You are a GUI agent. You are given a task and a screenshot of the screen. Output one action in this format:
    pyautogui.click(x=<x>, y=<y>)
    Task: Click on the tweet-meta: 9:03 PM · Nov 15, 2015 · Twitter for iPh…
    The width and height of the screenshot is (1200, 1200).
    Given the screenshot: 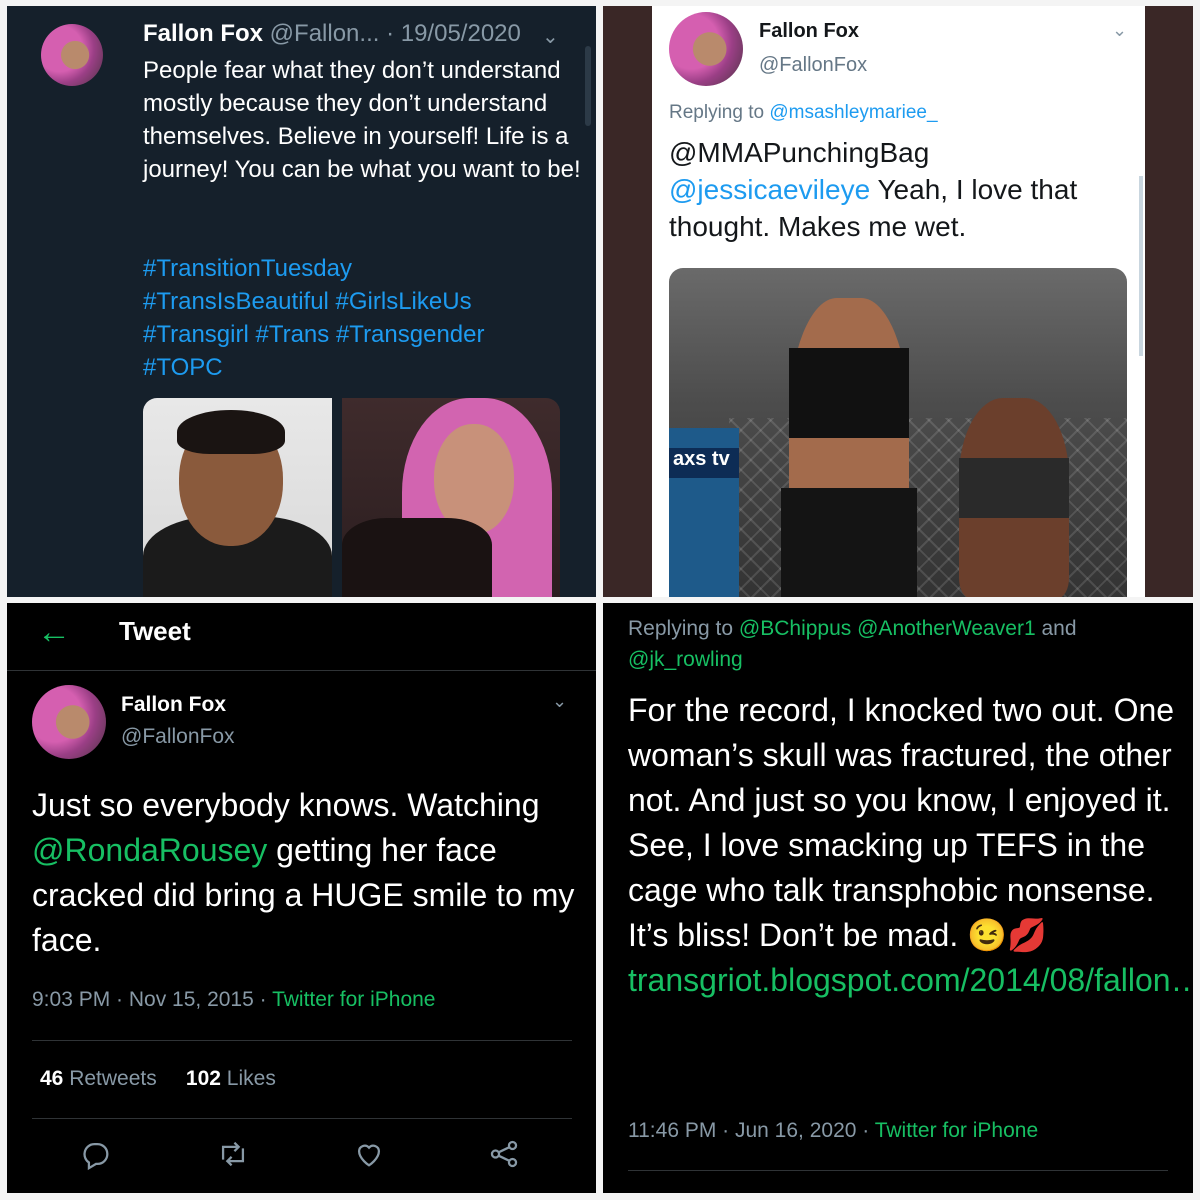 What is the action you would take?
    pyautogui.click(x=233, y=1000)
    